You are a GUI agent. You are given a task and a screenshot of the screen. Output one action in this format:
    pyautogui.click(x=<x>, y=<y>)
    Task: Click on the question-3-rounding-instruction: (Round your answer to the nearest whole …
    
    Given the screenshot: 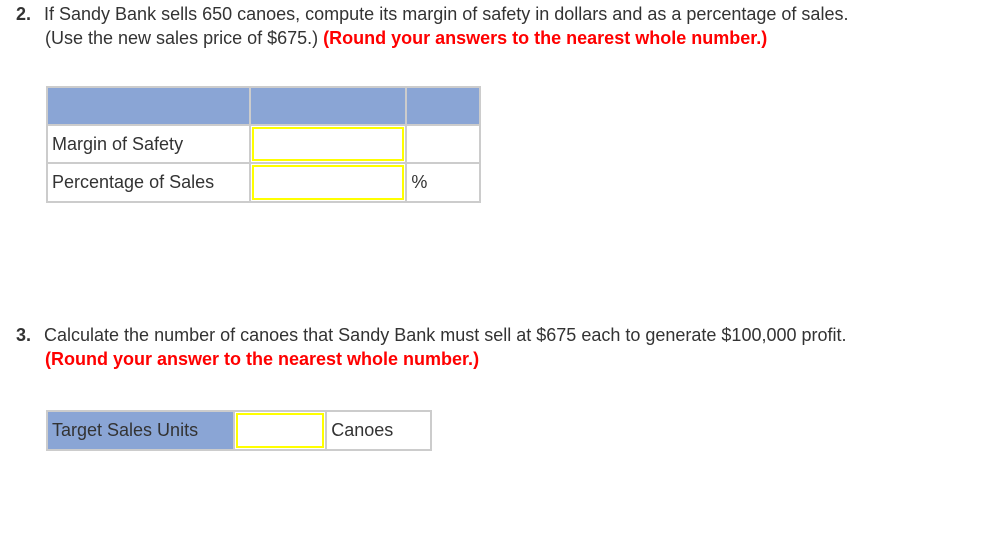 What is the action you would take?
    pyautogui.click(x=262, y=359)
    